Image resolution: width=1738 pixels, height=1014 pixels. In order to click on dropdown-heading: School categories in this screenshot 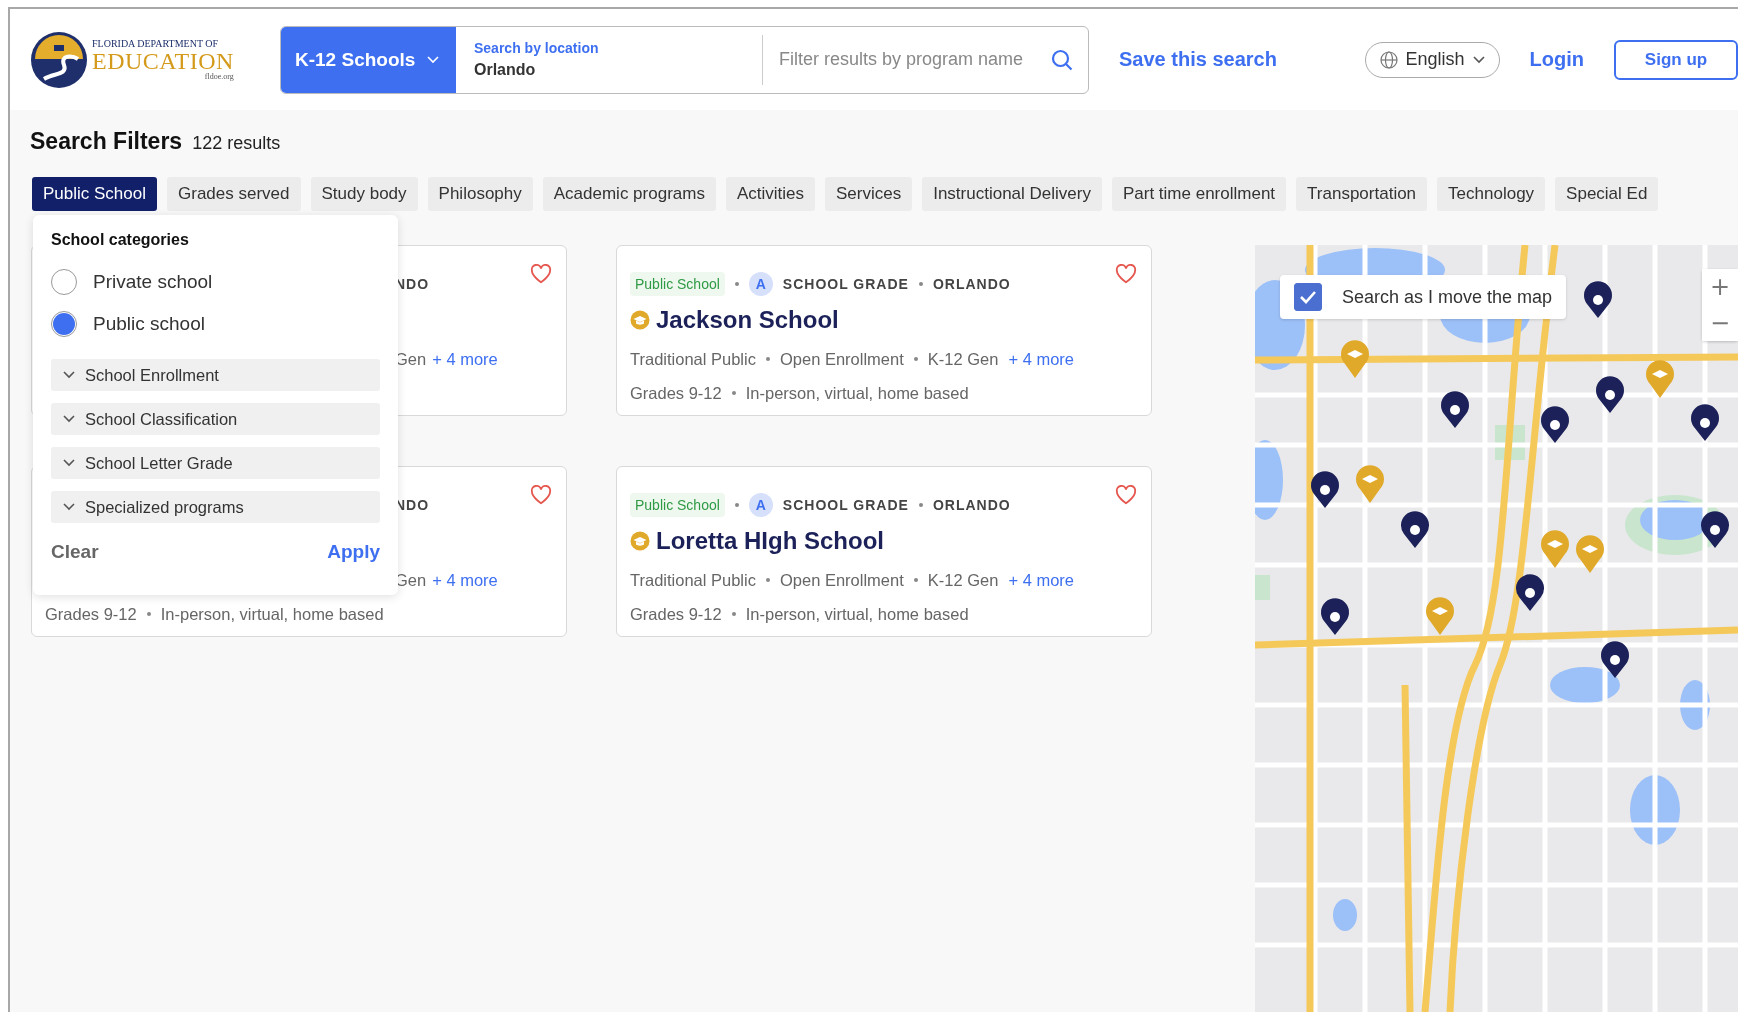, I will do `click(120, 240)`.